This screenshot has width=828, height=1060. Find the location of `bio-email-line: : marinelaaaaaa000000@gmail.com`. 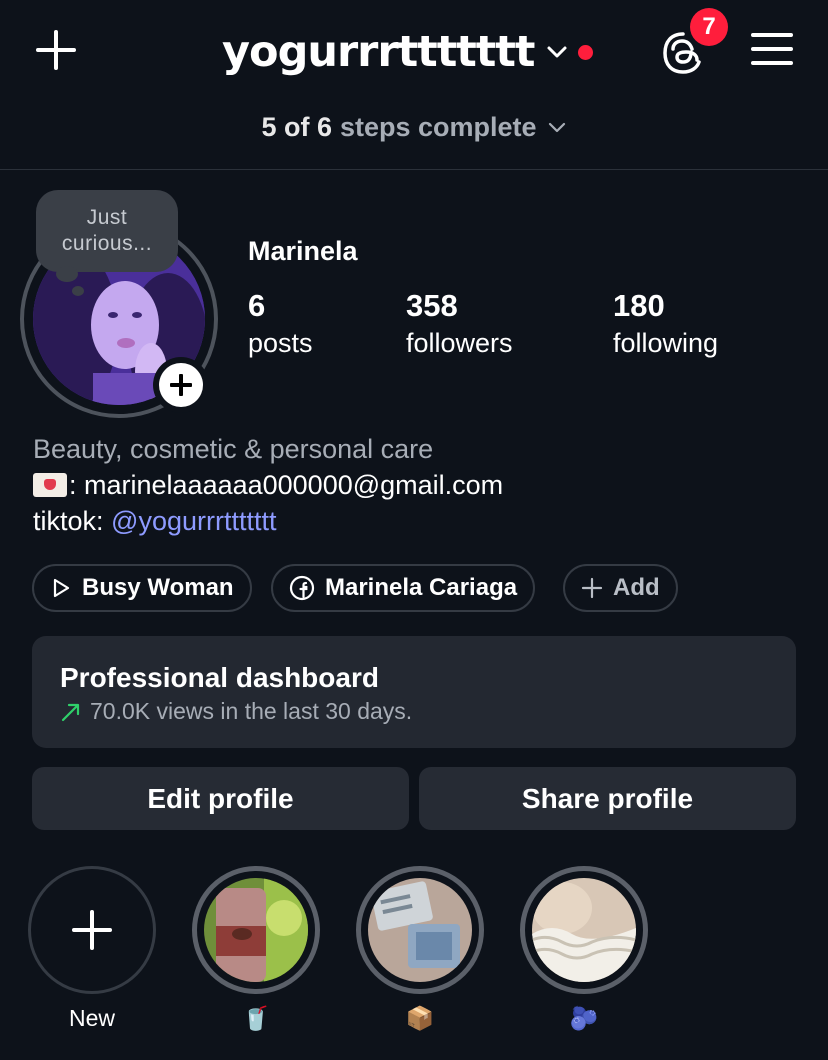

bio-email-line: : marinelaaaaaa000000@gmail.com is located at coordinates (268, 485).